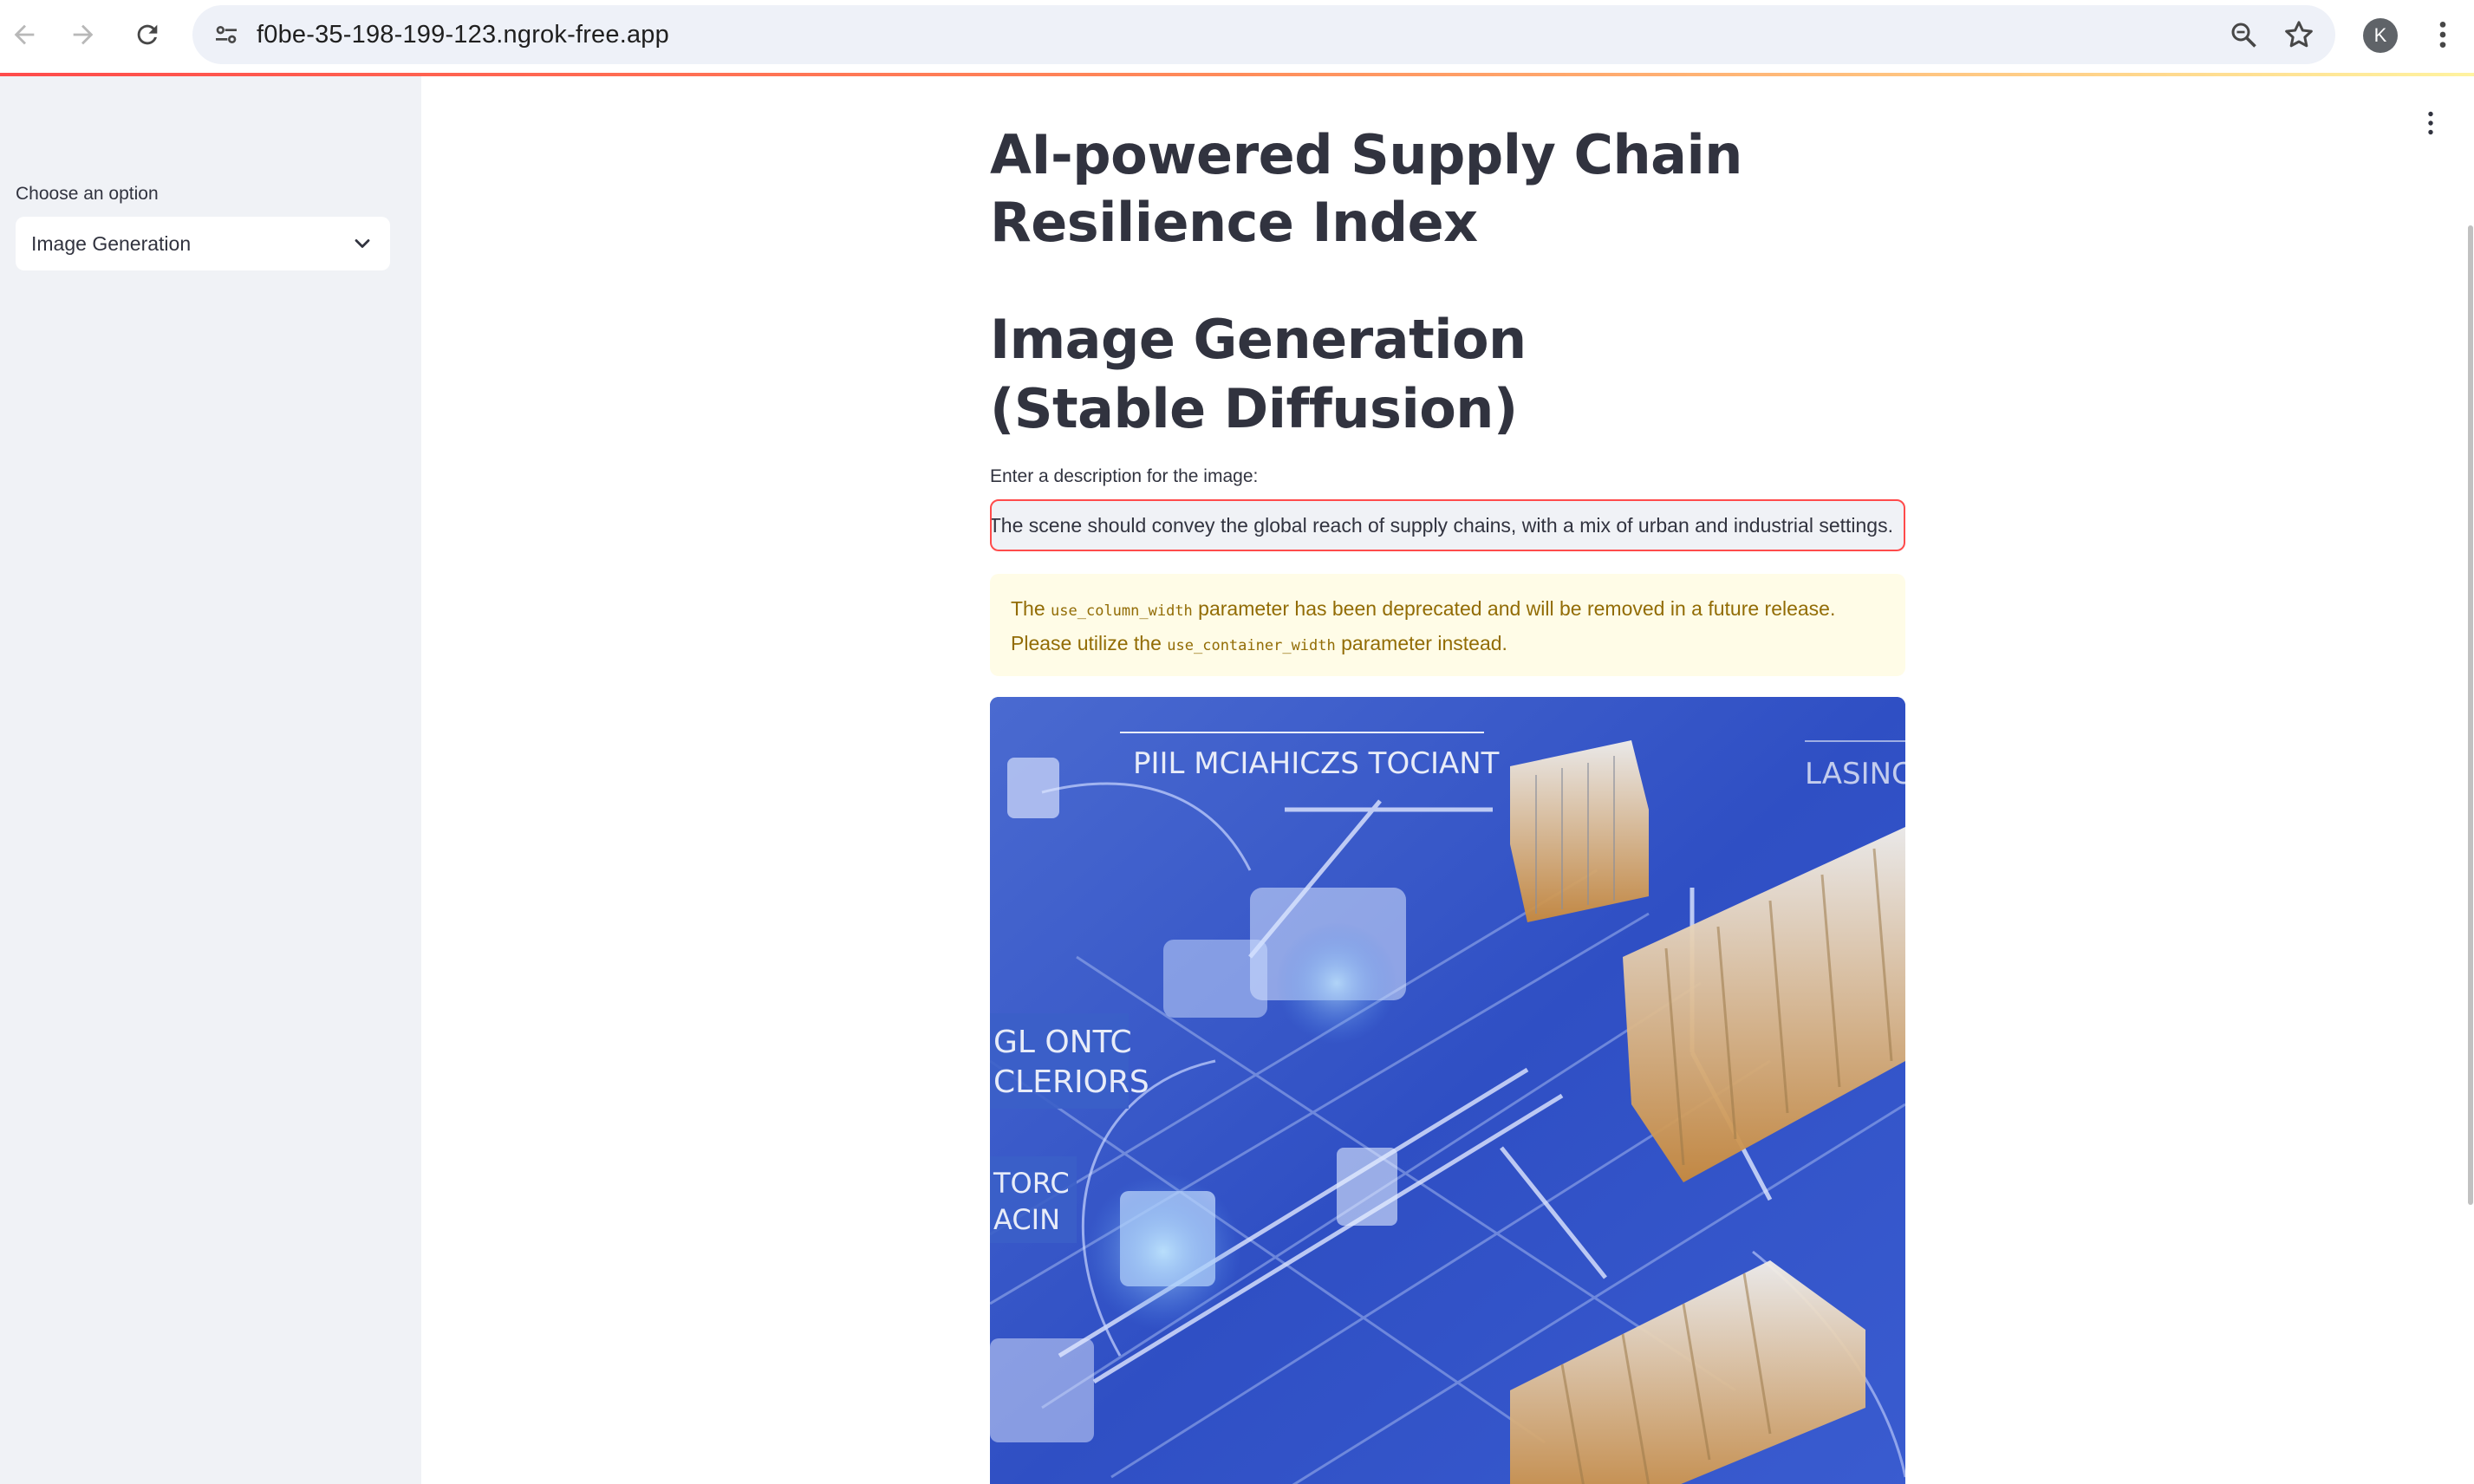 The width and height of the screenshot is (2474, 1484). I want to click on select-label: Choose an option, so click(88, 194).